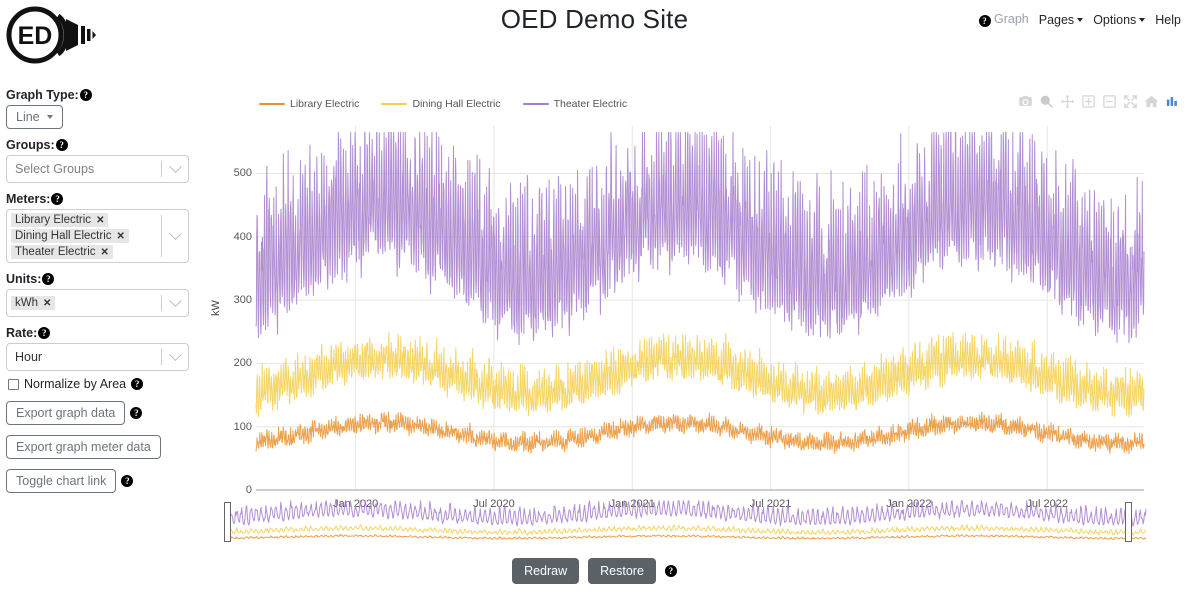 The width and height of the screenshot is (1189, 594). What do you see at coordinates (106, 145) in the screenshot?
I see `groups-label: Groups: ?` at bounding box center [106, 145].